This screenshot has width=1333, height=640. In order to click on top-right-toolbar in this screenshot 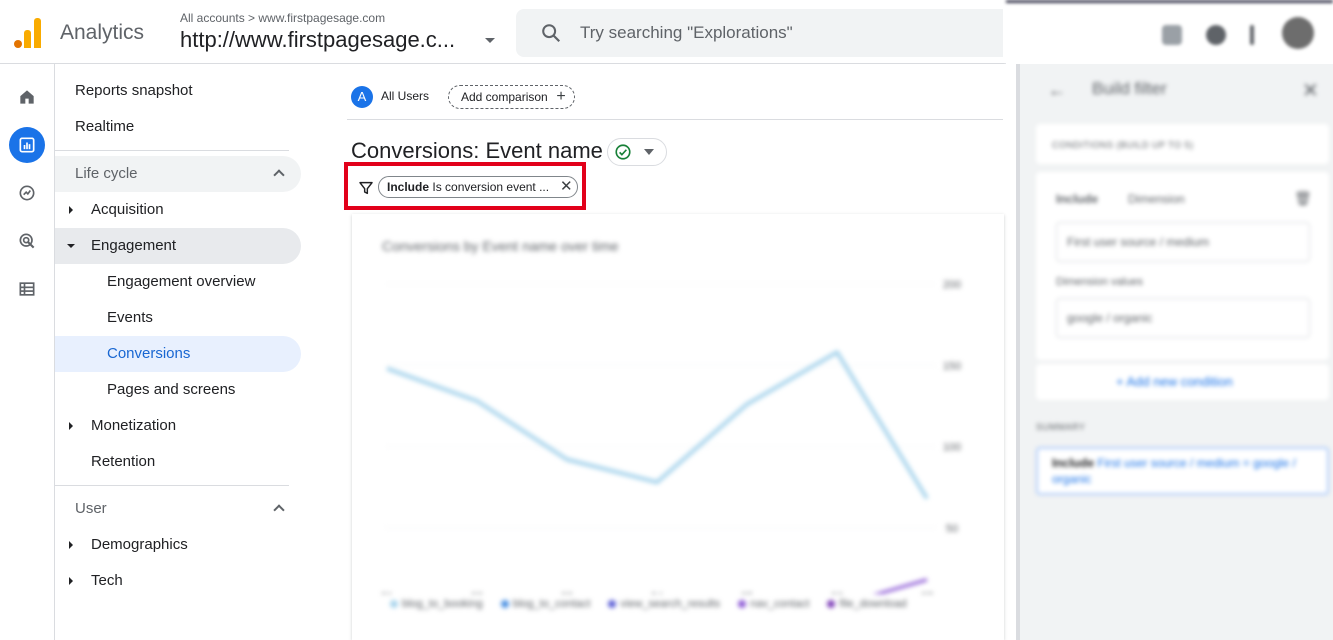, I will do `click(1169, 32)`.